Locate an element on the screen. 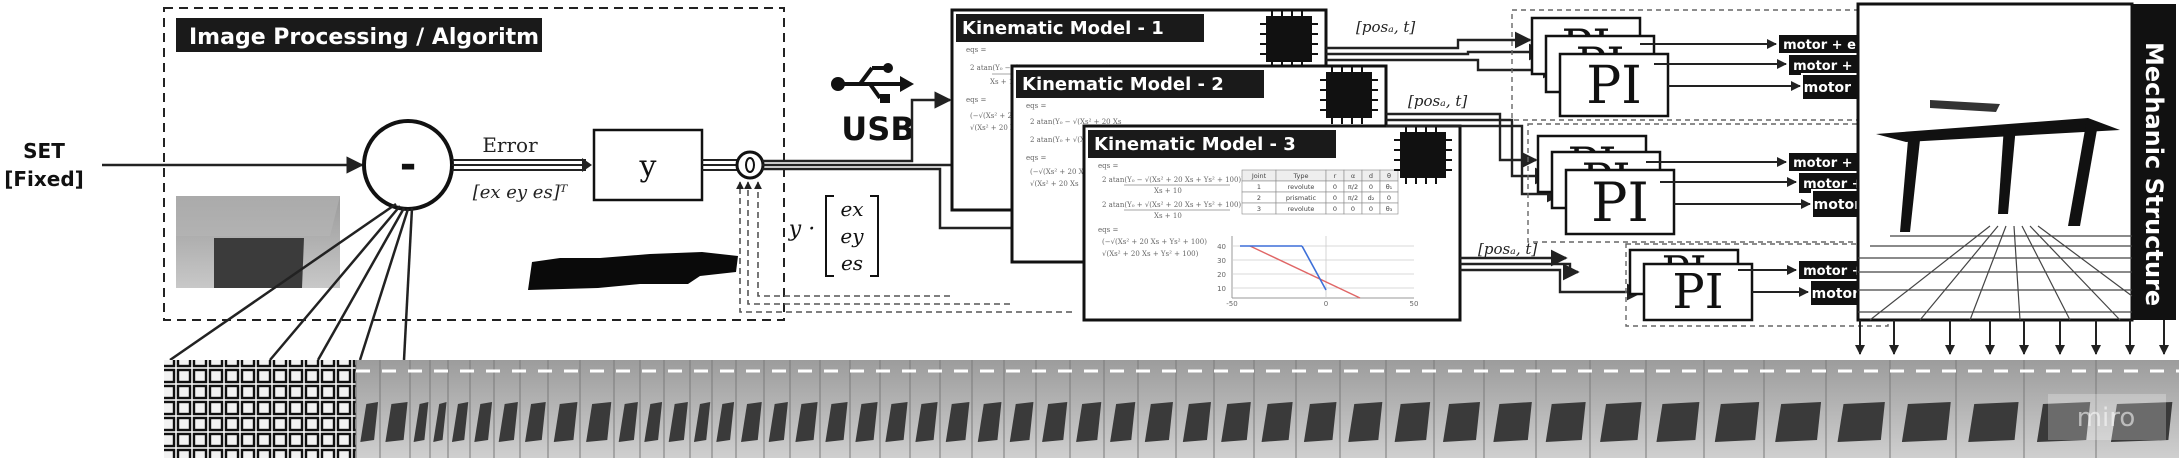 Image resolution: width=2179 pixels, height=458 pixels. summing-symbol: - is located at coordinates (408, 165).